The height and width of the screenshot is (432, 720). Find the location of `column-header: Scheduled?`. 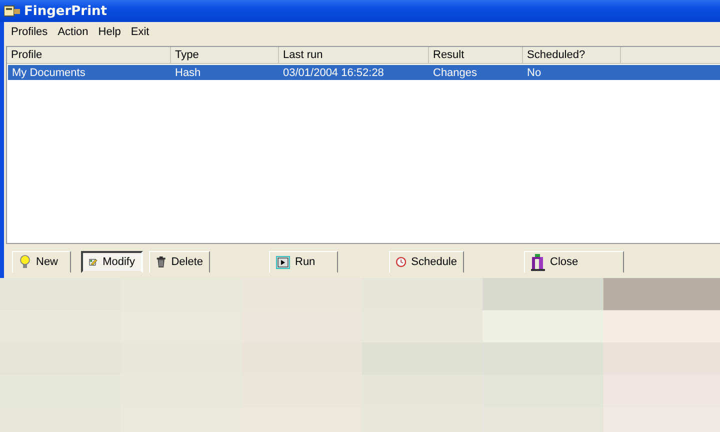

column-header: Scheduled? is located at coordinates (572, 55).